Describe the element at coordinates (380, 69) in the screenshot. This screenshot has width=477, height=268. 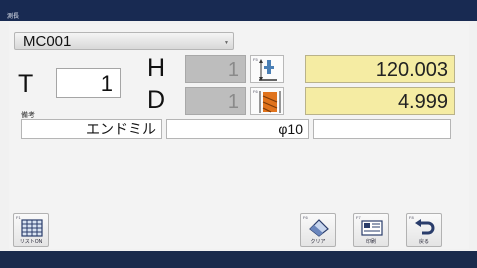
I see `h-value-display: 120.003` at that location.